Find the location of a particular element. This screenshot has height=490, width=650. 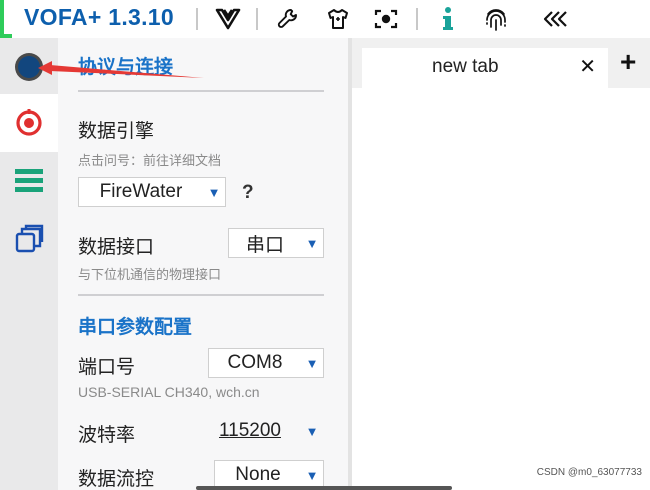

window-accent-bar is located at coordinates (2, 17).